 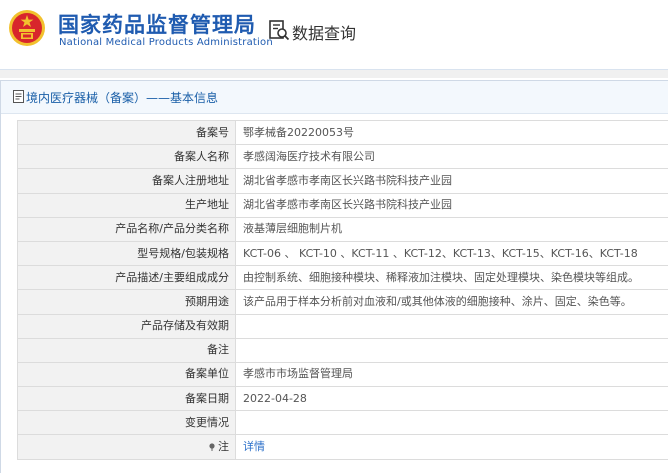 I want to click on note-label-cell: 注, so click(x=126, y=447).